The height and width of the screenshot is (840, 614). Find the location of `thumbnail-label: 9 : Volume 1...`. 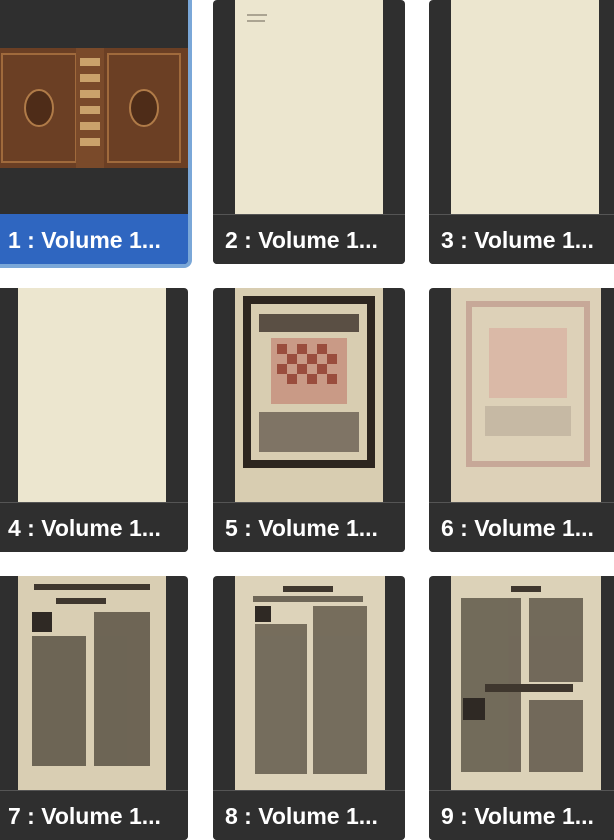

thumbnail-label: 9 : Volume 1... is located at coordinates (521, 815).